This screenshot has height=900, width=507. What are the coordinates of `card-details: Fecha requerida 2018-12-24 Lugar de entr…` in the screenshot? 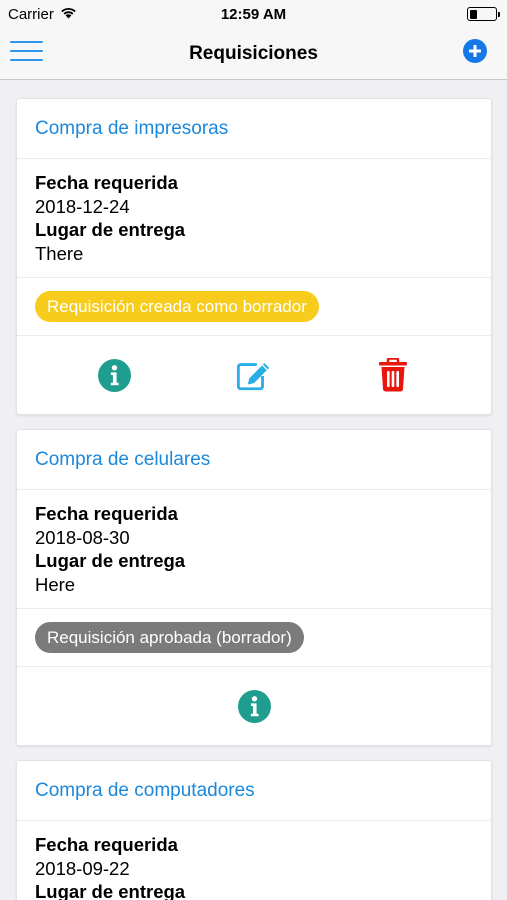 It's located at (254, 218).